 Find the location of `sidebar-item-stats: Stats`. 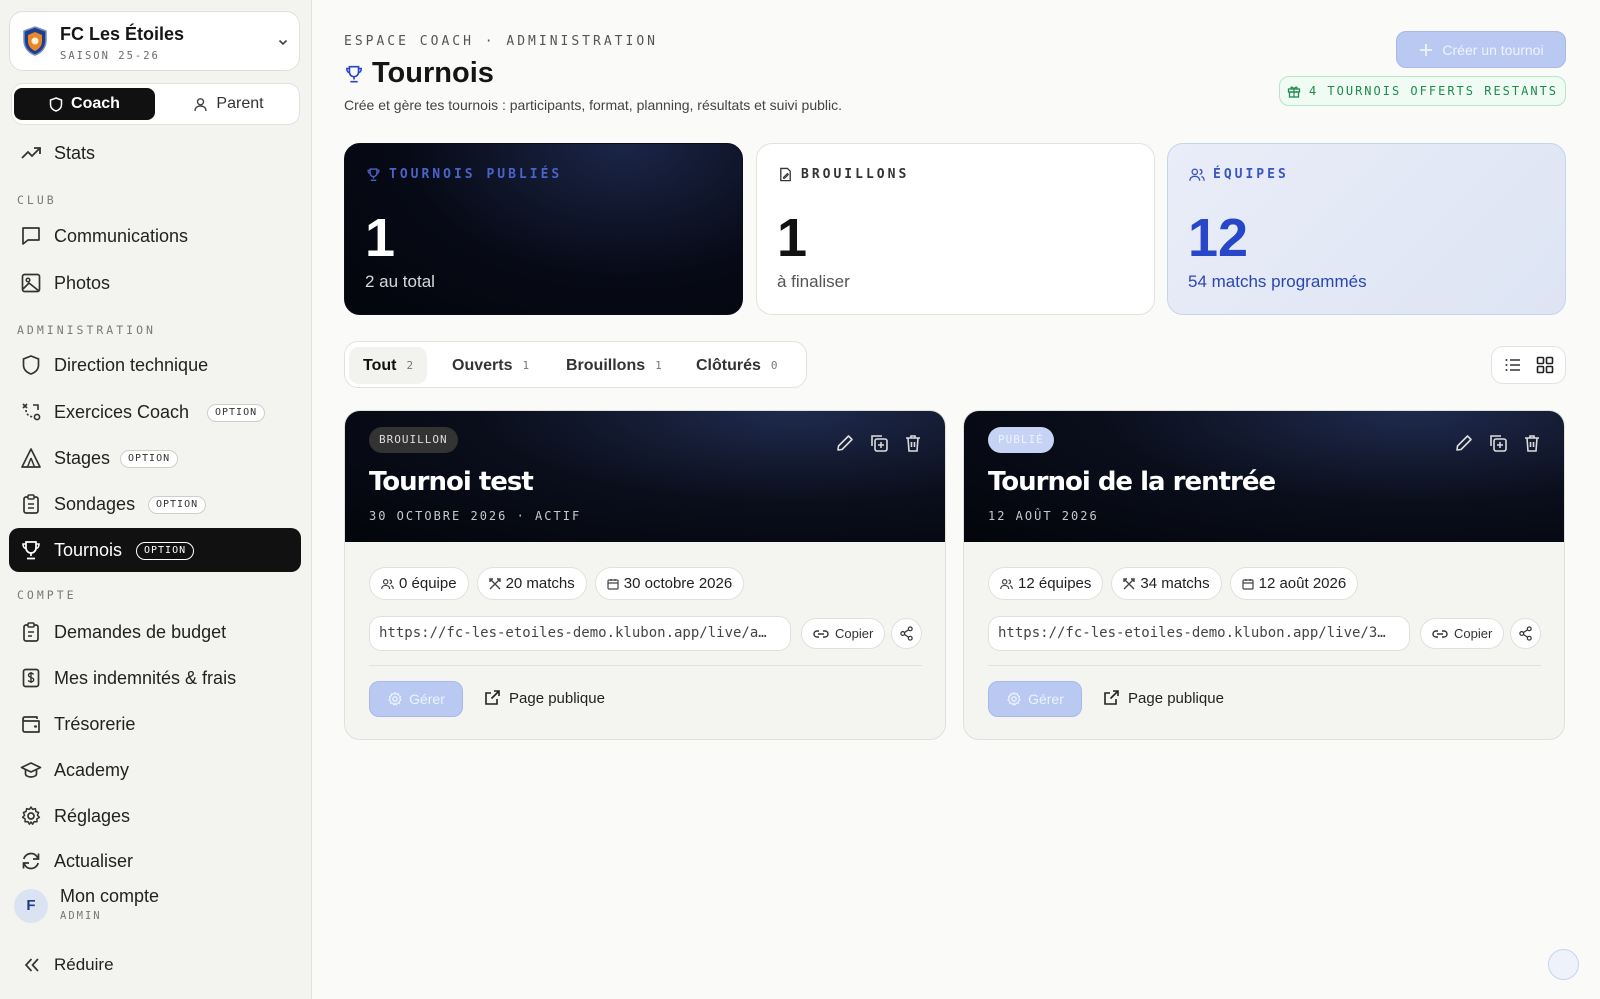

sidebar-item-stats: Stats is located at coordinates (155, 153).